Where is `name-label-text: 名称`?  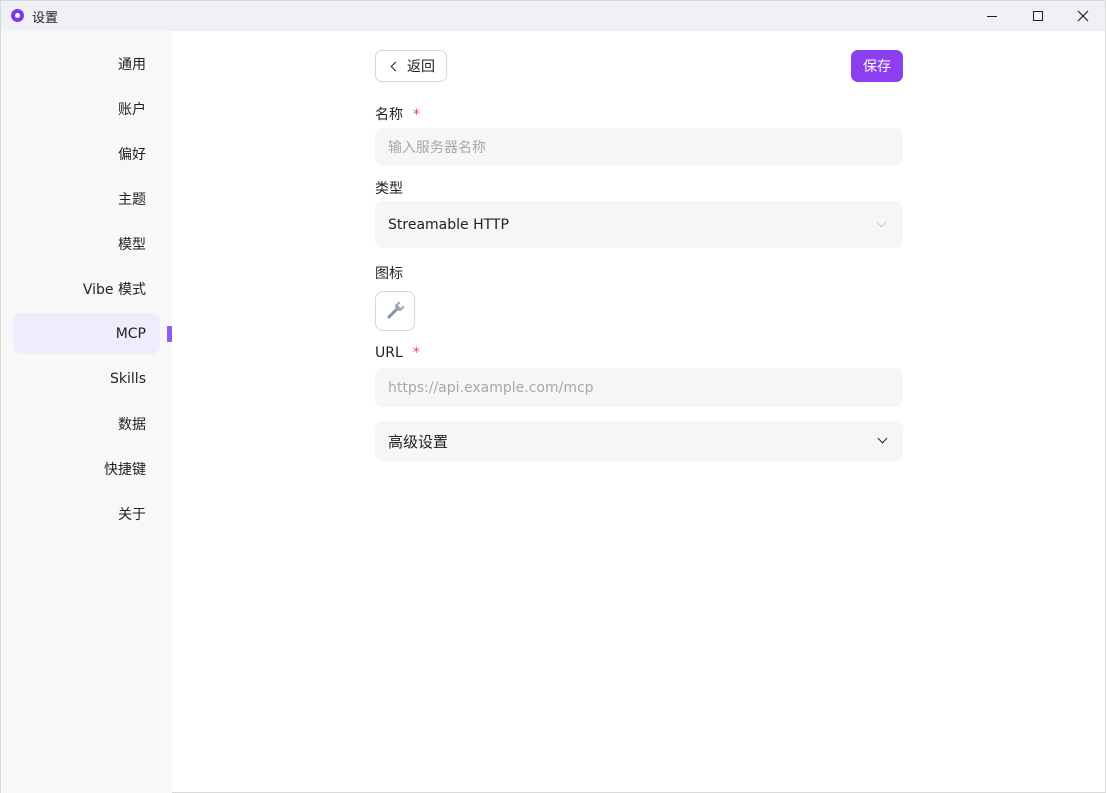
name-label-text: 名称 is located at coordinates (389, 115).